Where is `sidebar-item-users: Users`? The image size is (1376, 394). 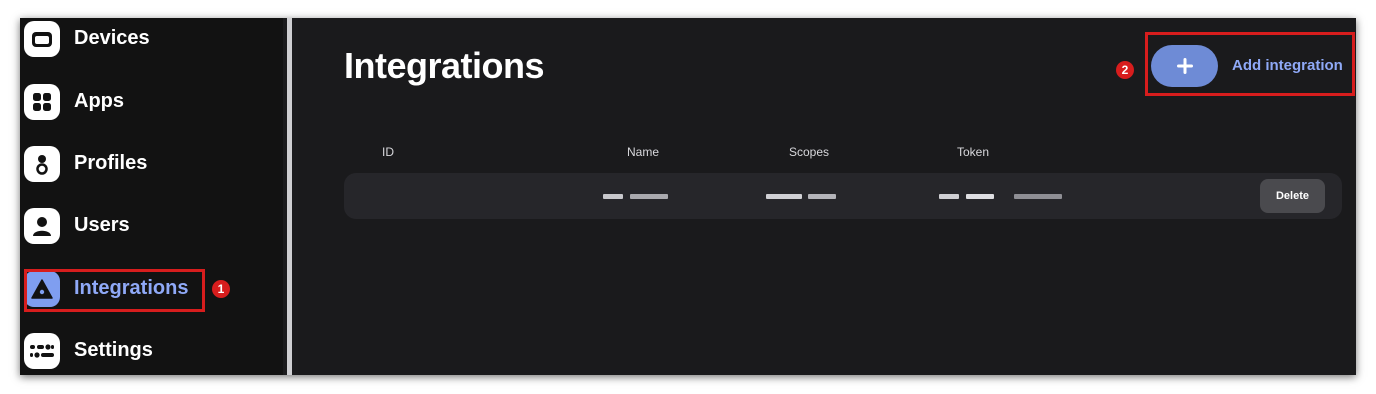 sidebar-item-users: Users is located at coordinates (151, 226).